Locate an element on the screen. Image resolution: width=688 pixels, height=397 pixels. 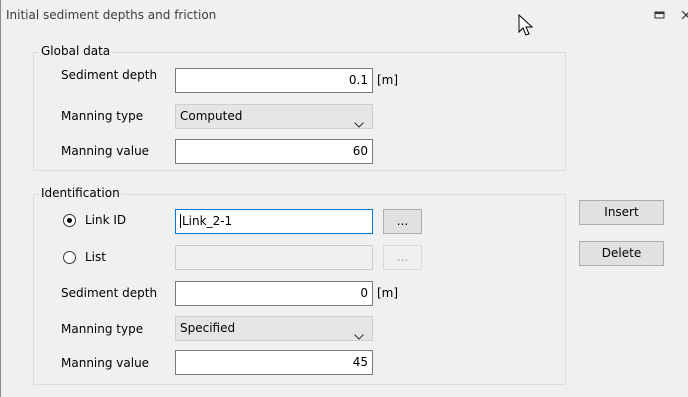
list-radio-label: List is located at coordinates (95, 257).